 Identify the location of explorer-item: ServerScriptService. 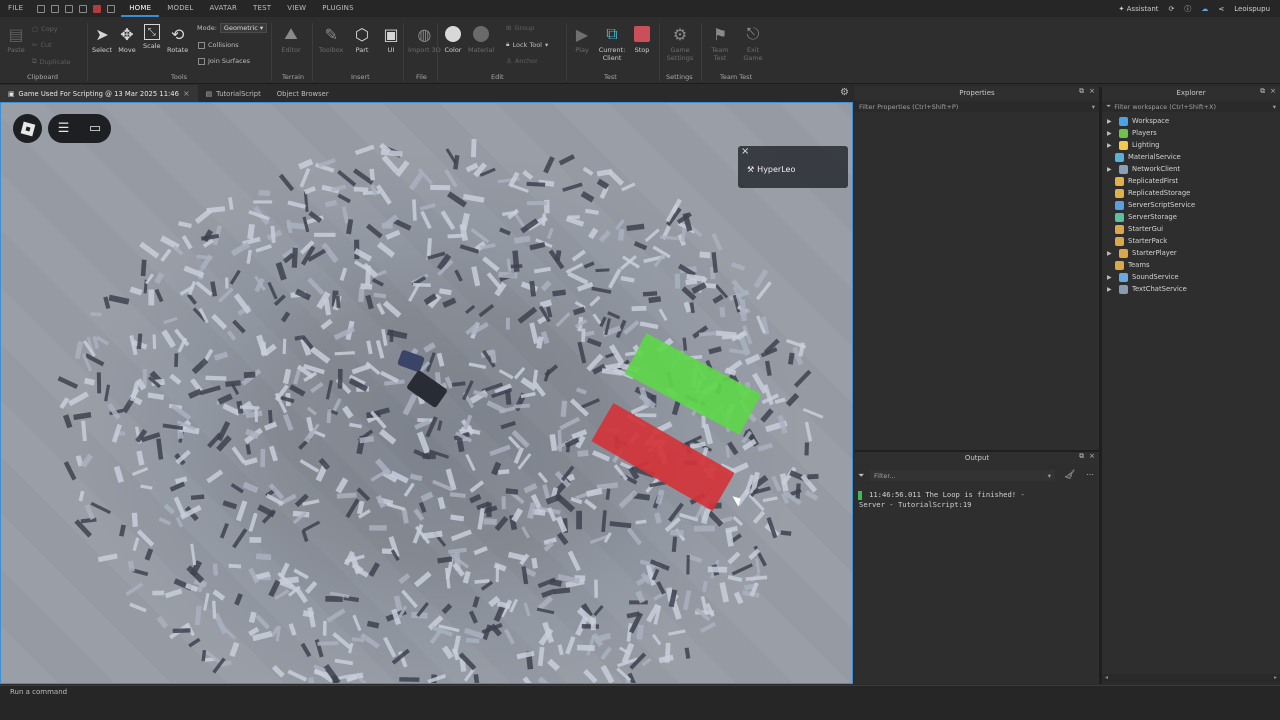
(1190, 205).